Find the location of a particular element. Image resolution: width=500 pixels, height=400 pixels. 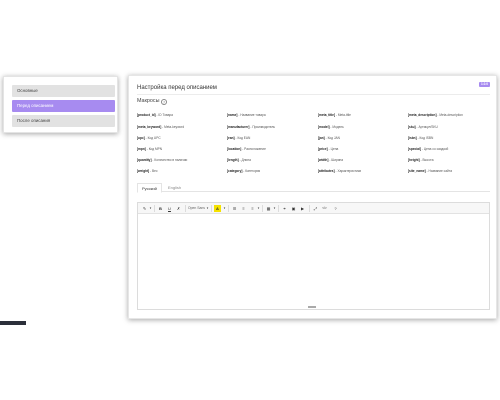

macro-code: [isbn] is located at coordinates (412, 138).